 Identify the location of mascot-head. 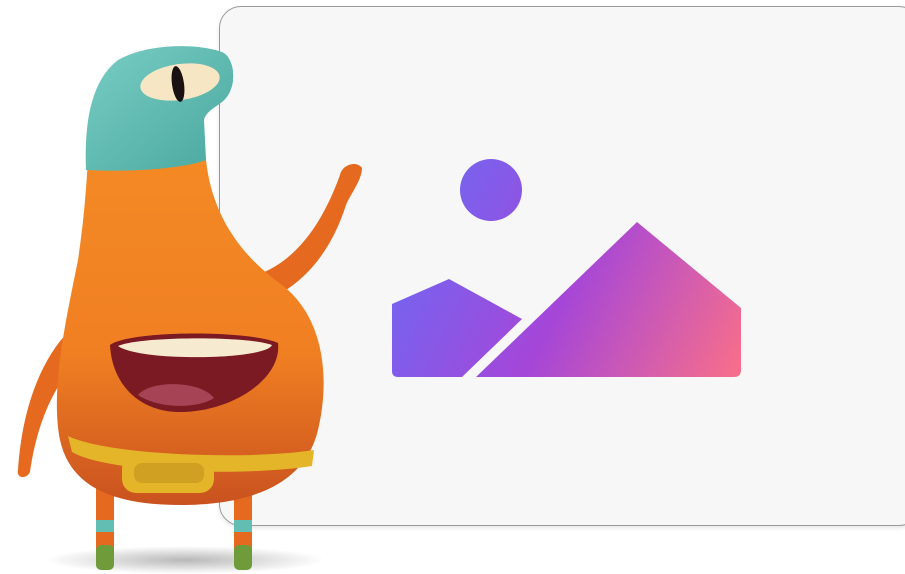
(159, 108).